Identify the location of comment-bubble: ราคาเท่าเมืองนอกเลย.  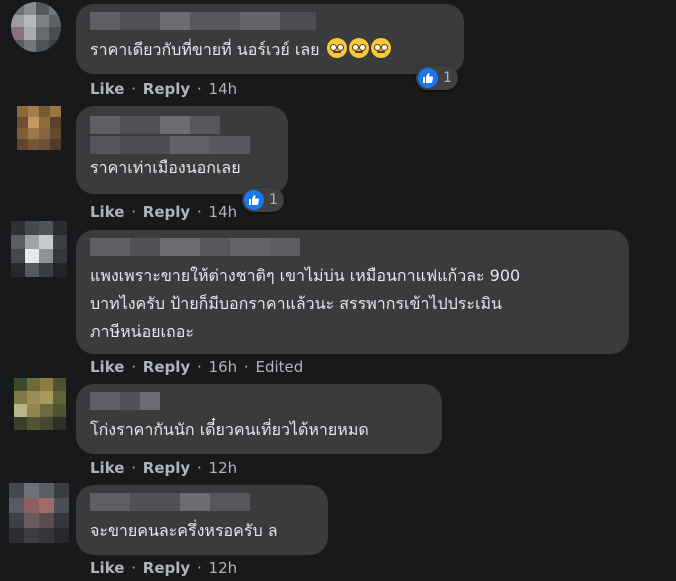
(182, 150).